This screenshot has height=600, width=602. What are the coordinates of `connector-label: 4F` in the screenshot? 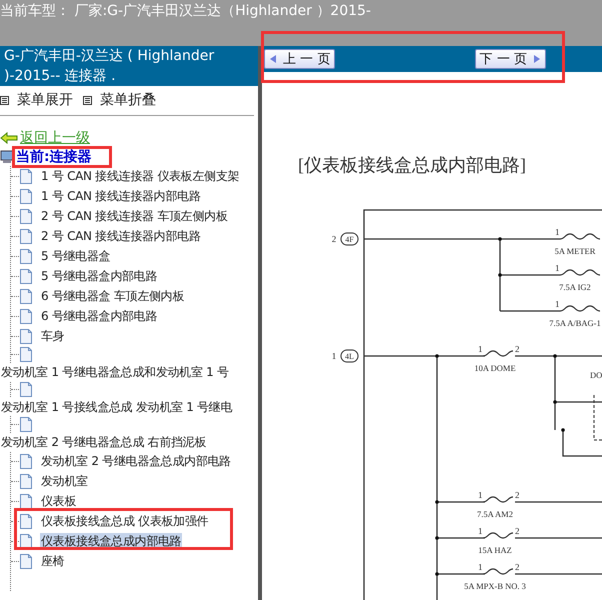 It's located at (349, 239).